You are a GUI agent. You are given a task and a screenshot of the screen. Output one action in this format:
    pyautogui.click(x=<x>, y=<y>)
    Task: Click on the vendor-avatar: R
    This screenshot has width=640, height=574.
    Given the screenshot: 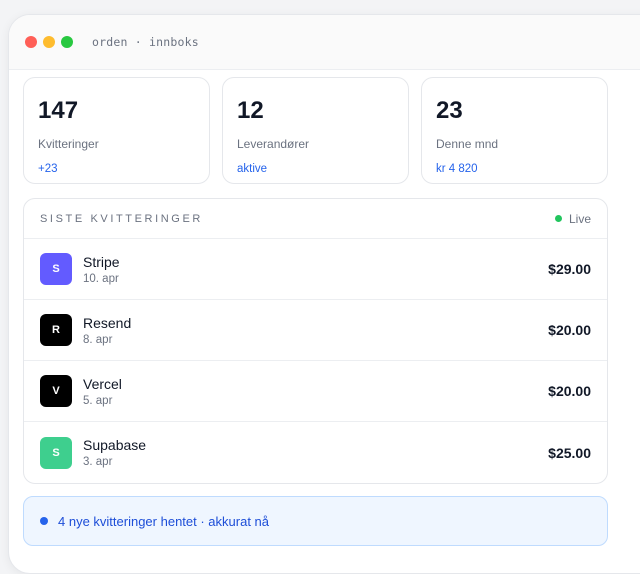 What is the action you would take?
    pyautogui.click(x=56, y=330)
    